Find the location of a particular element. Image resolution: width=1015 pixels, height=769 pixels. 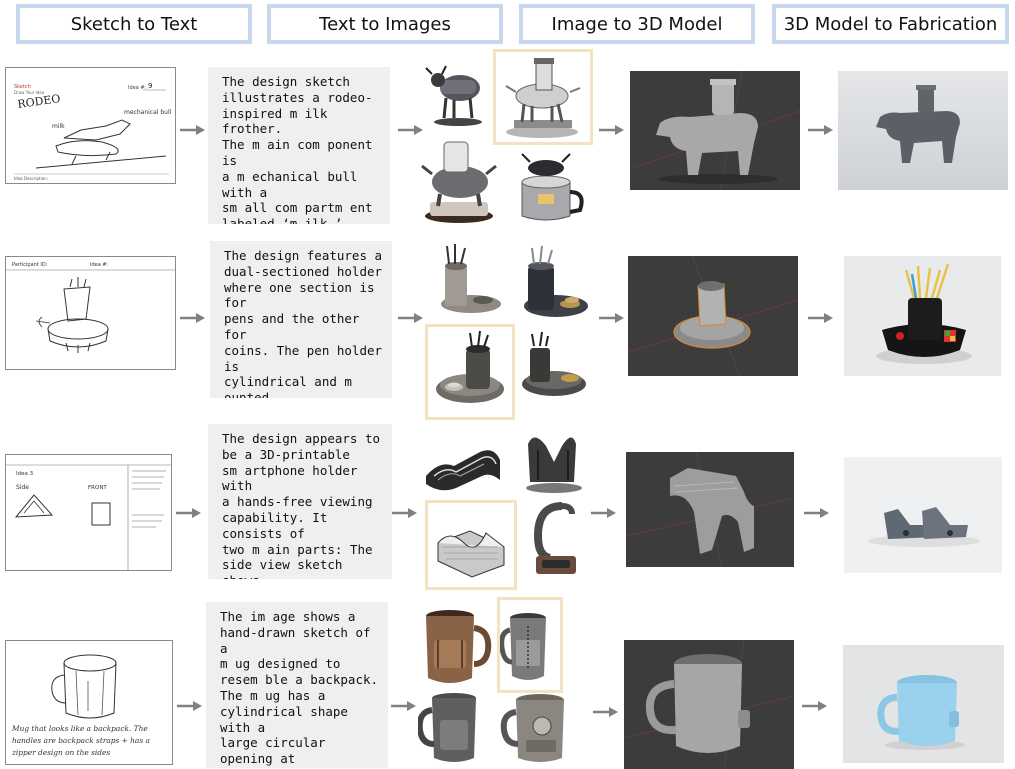

sketch-front-label: FRONT is located at coordinates (97, 488).